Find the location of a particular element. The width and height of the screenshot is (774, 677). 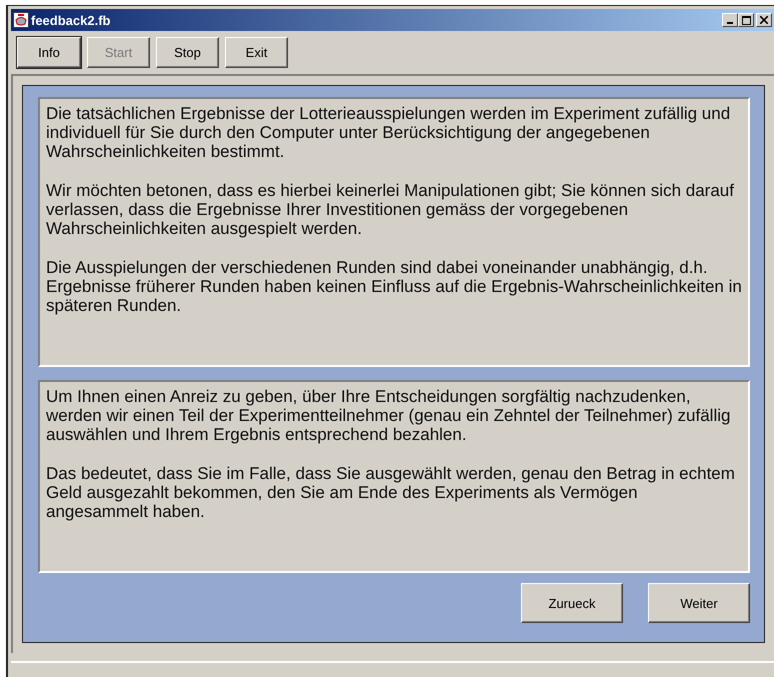

toolbar-button: Info is located at coordinates (49, 52).